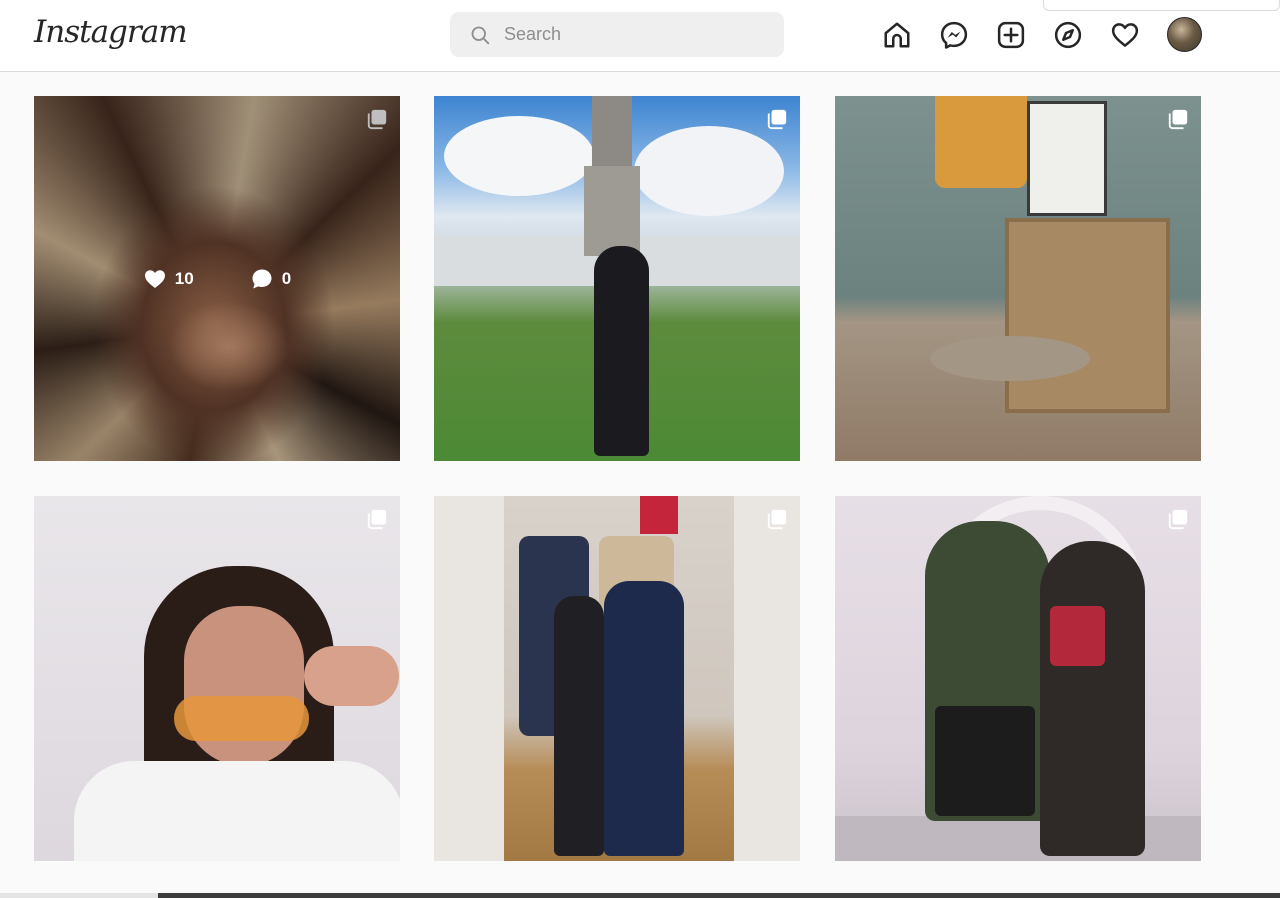 This screenshot has width=1280, height=898. Describe the element at coordinates (351, 676) in the screenshot. I see `photo-hand` at that location.